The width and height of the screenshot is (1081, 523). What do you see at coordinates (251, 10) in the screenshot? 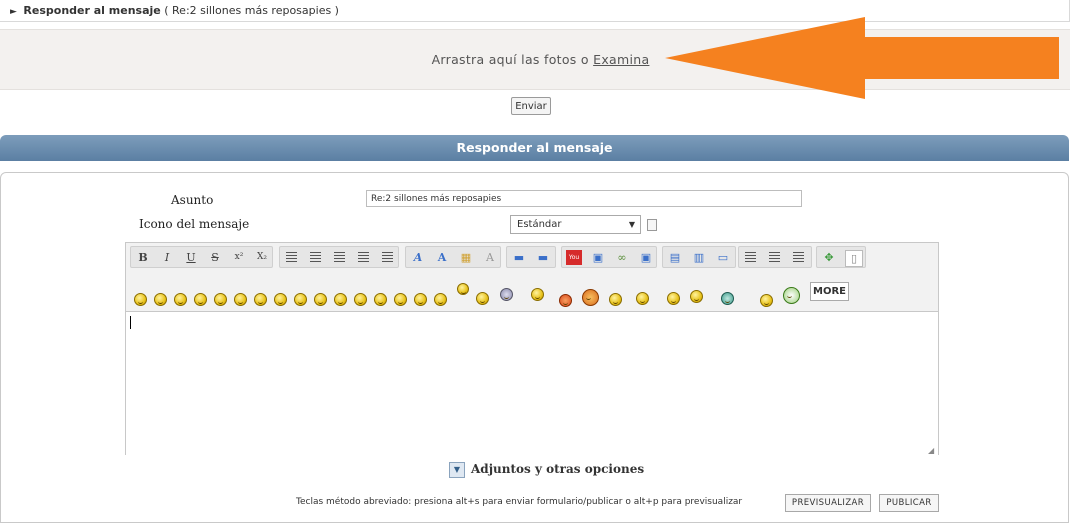
I see `breadcrumb-subtitle: ( Re:2 sillones más reposapies )` at bounding box center [251, 10].